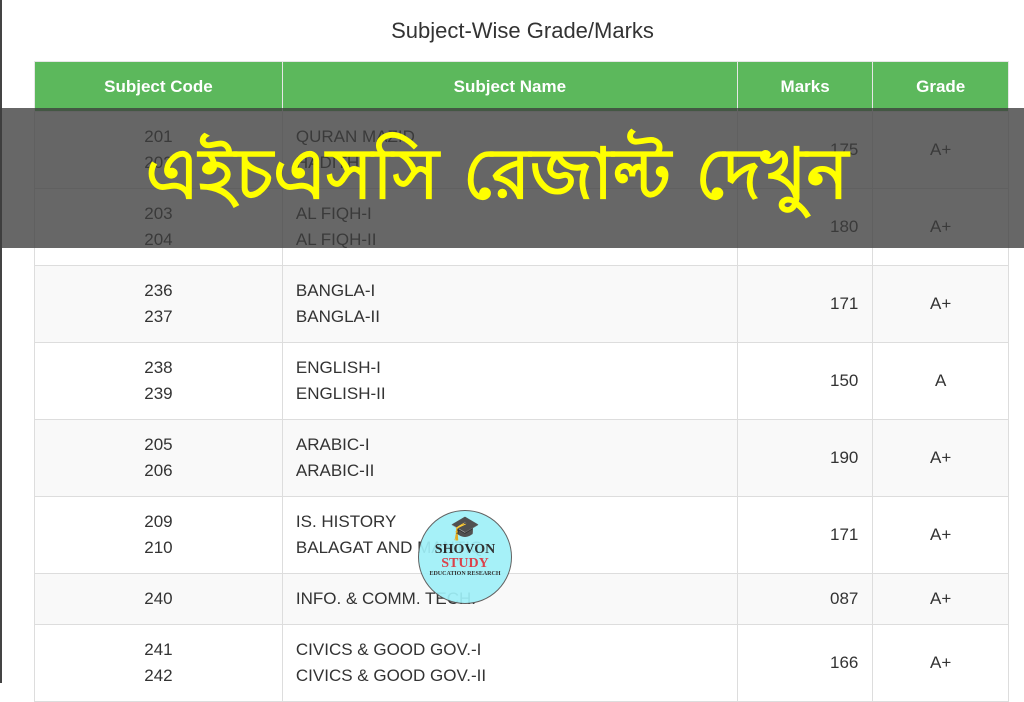 The height and width of the screenshot is (702, 1024). I want to click on cell-text: 236, so click(158, 290).